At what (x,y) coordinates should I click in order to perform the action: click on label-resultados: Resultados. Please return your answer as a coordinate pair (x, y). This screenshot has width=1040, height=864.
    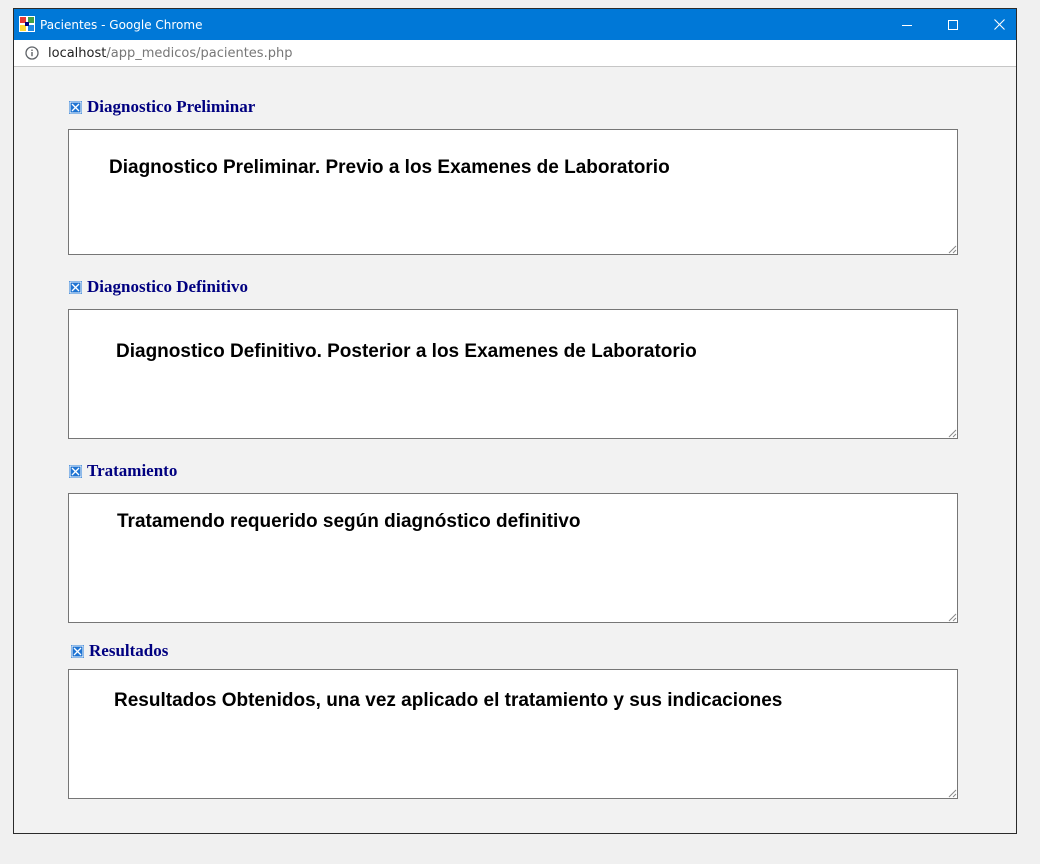
    Looking at the image, I should click on (119, 651).